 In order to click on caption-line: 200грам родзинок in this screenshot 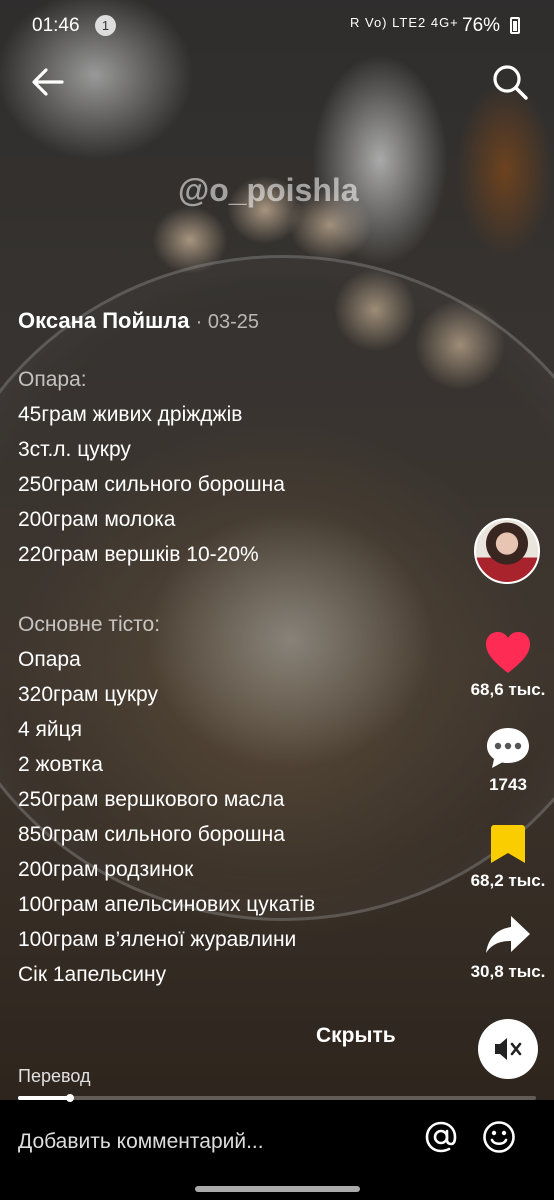, I will do `click(106, 869)`.